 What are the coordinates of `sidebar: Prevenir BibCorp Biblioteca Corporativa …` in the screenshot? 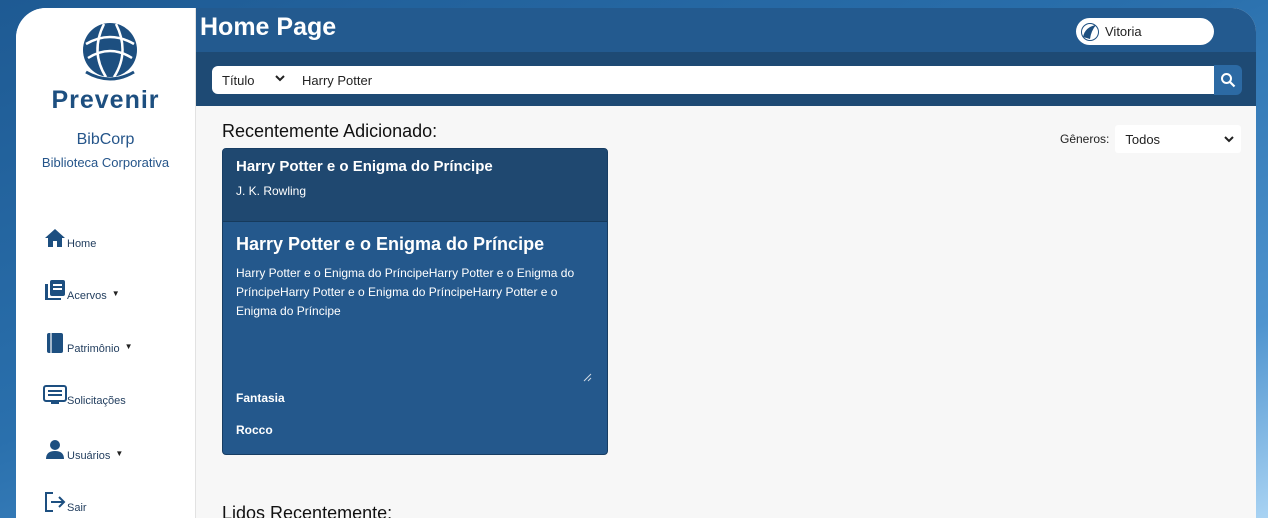 It's located at (106, 263).